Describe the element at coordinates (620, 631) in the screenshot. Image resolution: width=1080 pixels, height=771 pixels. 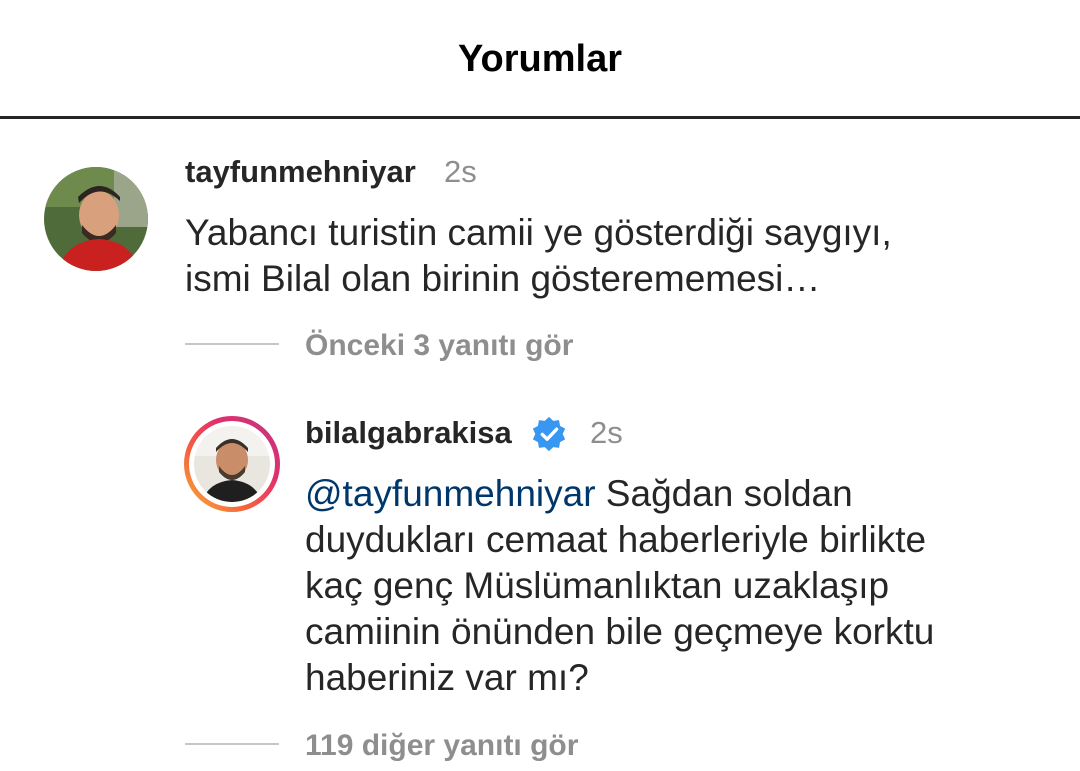
I see `reply-text-line: camiinin önünden bile geçmeye korktu` at that location.